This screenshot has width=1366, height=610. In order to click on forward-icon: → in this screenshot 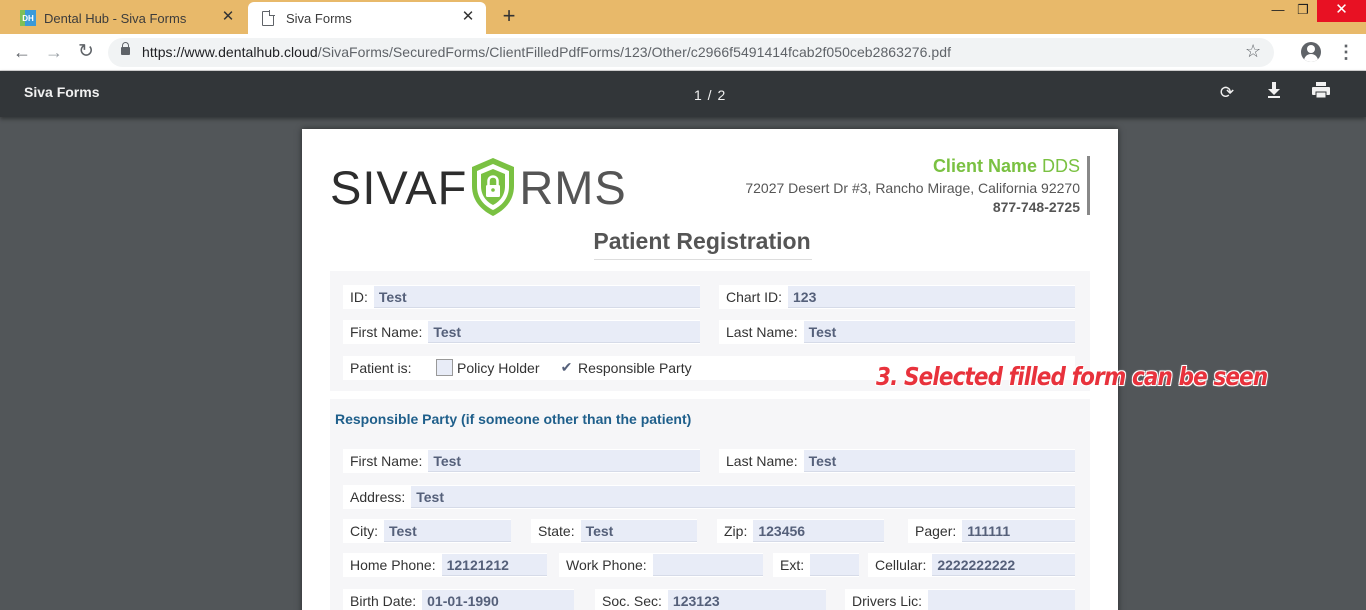, I will do `click(54, 52)`.